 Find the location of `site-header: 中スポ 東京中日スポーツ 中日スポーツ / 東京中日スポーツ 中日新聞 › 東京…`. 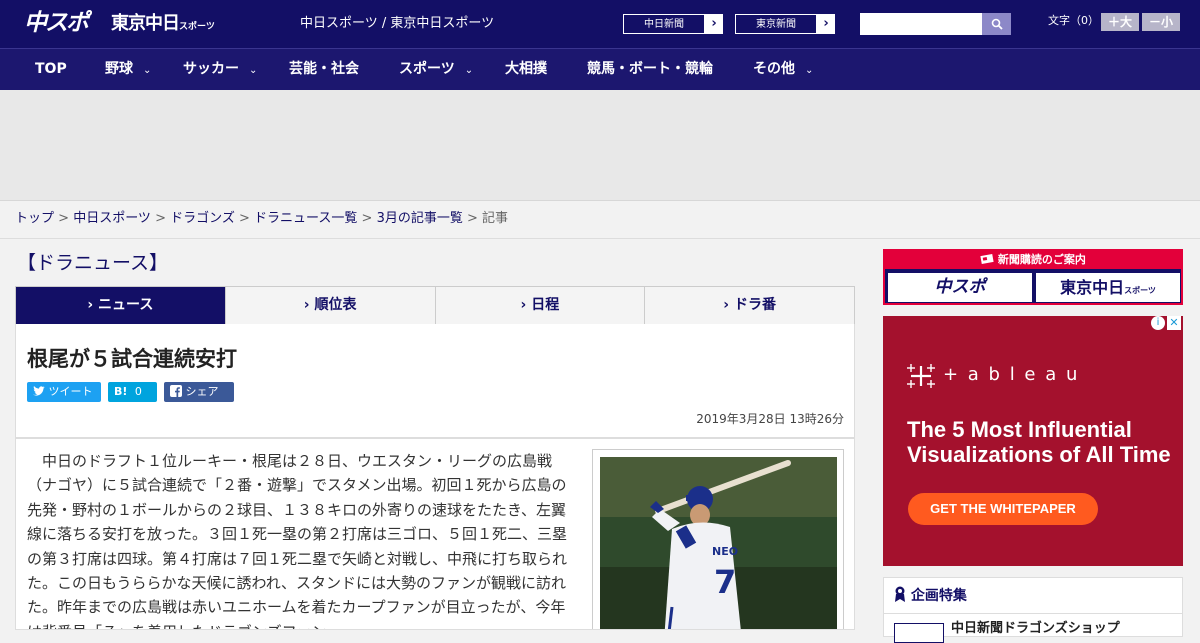

site-header: 中スポ 東京中日スポーツ 中日スポーツ / 東京中日スポーツ 中日新聞 › 東京… is located at coordinates (600, 24).